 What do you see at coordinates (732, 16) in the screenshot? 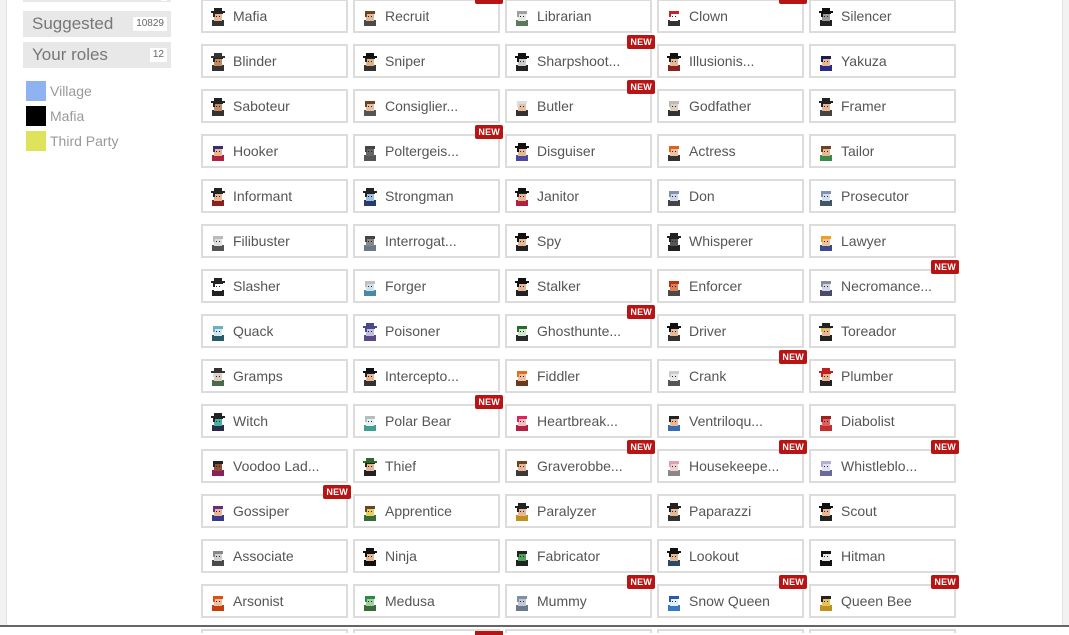
I see `role-tile: Clown NEW` at bounding box center [732, 16].